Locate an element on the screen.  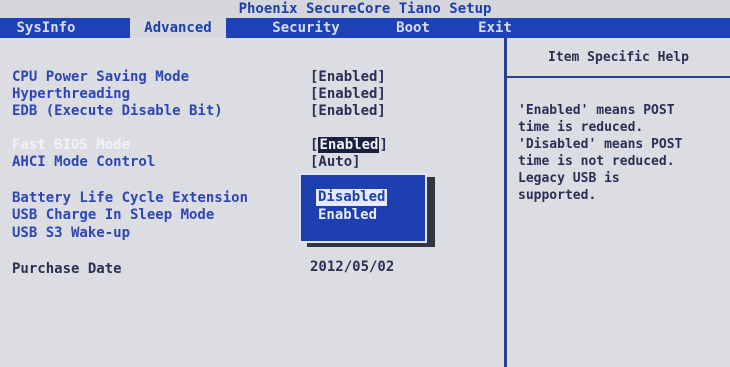
value-ahci-mode: [Auto] is located at coordinates (335, 162).